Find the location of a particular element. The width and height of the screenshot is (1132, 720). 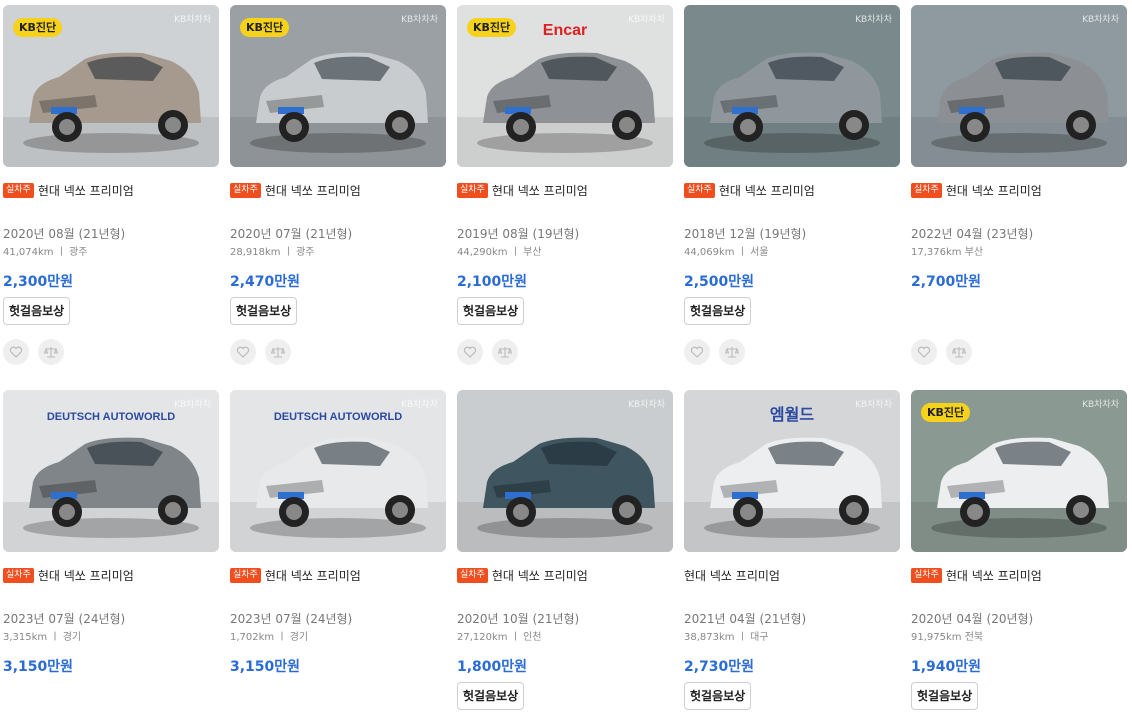

car-mileage-location: 3,315km ㅣ 경기 is located at coordinates (42, 637).